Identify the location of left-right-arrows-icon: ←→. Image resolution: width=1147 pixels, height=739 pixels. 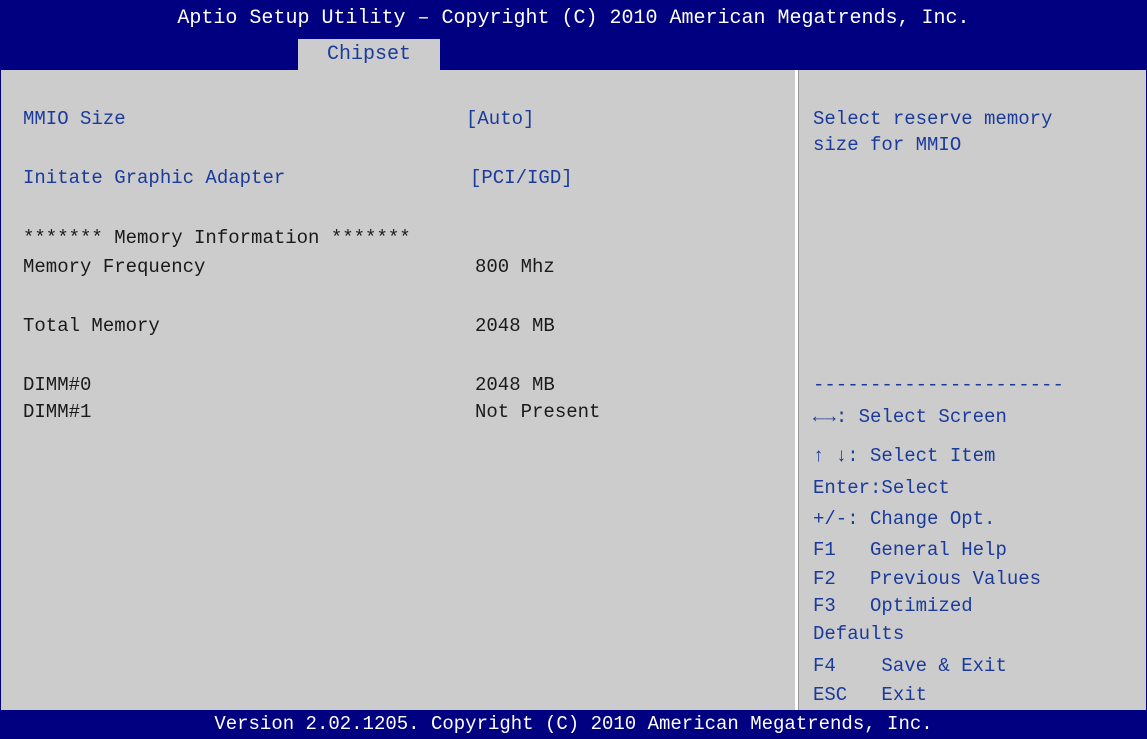
(824, 417).